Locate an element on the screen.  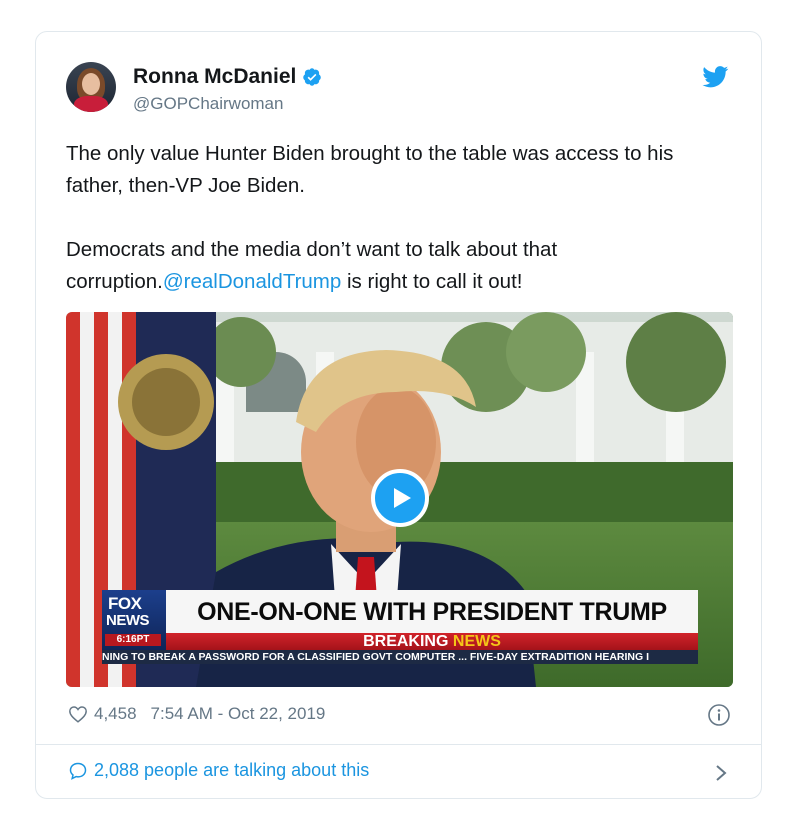
speech-bubble-icon is located at coordinates (78, 771).